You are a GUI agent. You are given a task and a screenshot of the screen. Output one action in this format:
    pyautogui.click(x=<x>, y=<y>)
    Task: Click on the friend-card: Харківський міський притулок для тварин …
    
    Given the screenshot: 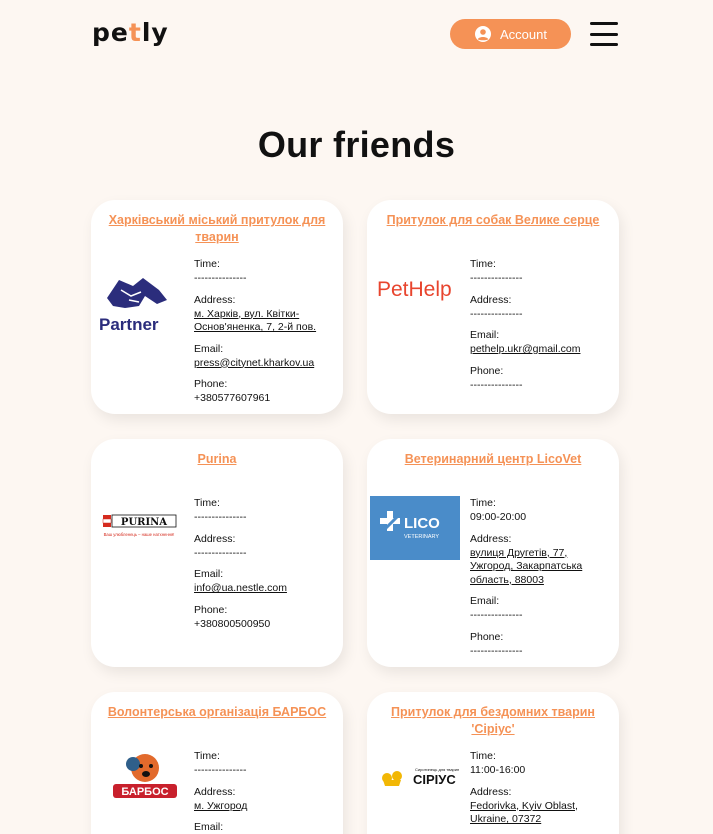 What is the action you would take?
    pyautogui.click(x=217, y=307)
    